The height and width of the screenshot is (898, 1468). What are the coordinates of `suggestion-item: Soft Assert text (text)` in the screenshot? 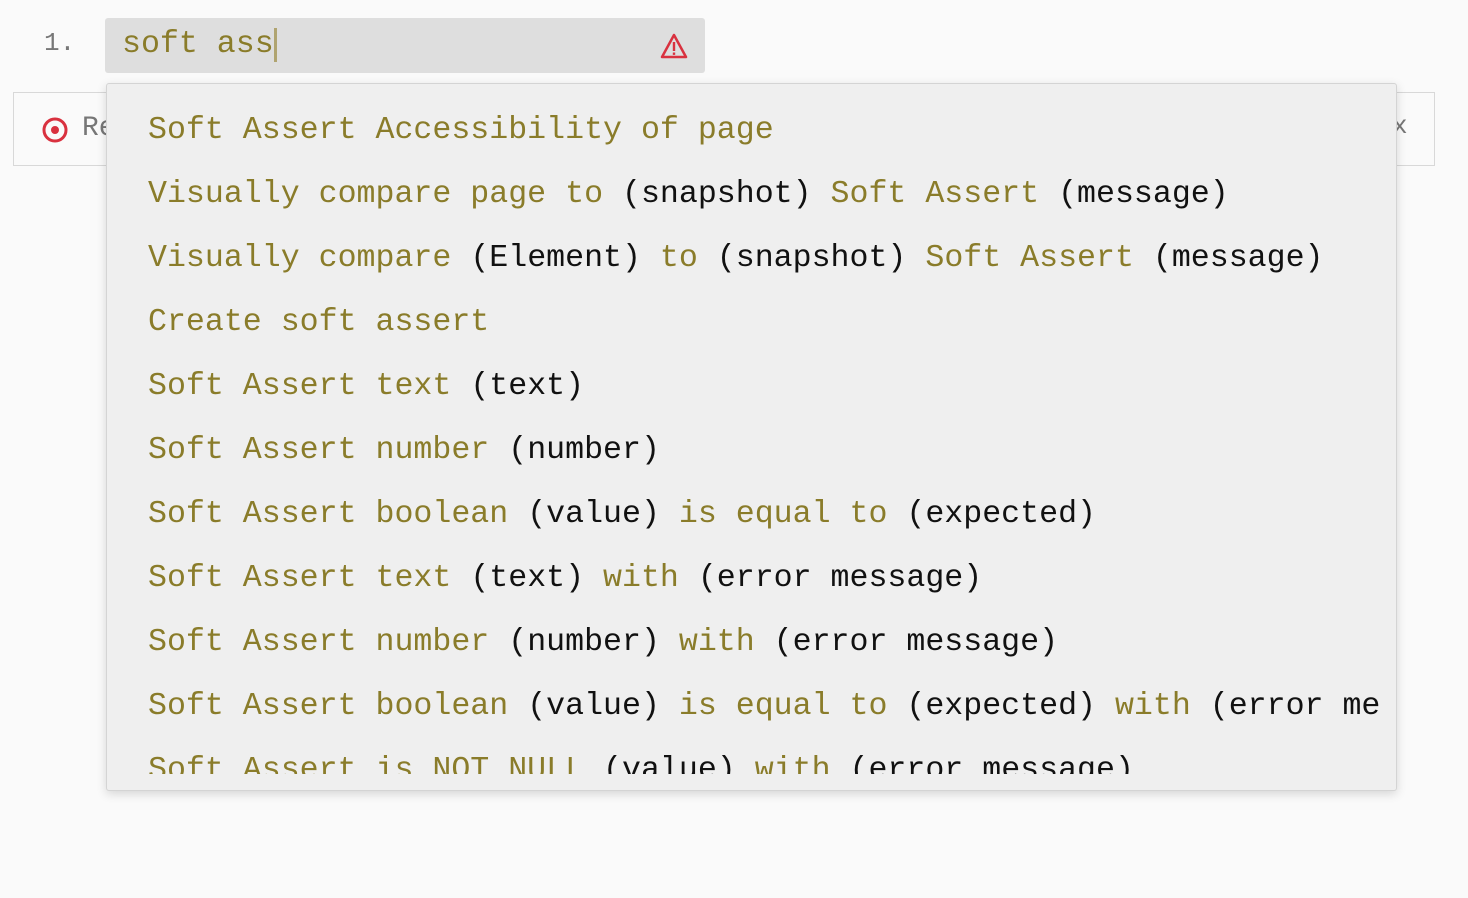 It's located at (366, 387).